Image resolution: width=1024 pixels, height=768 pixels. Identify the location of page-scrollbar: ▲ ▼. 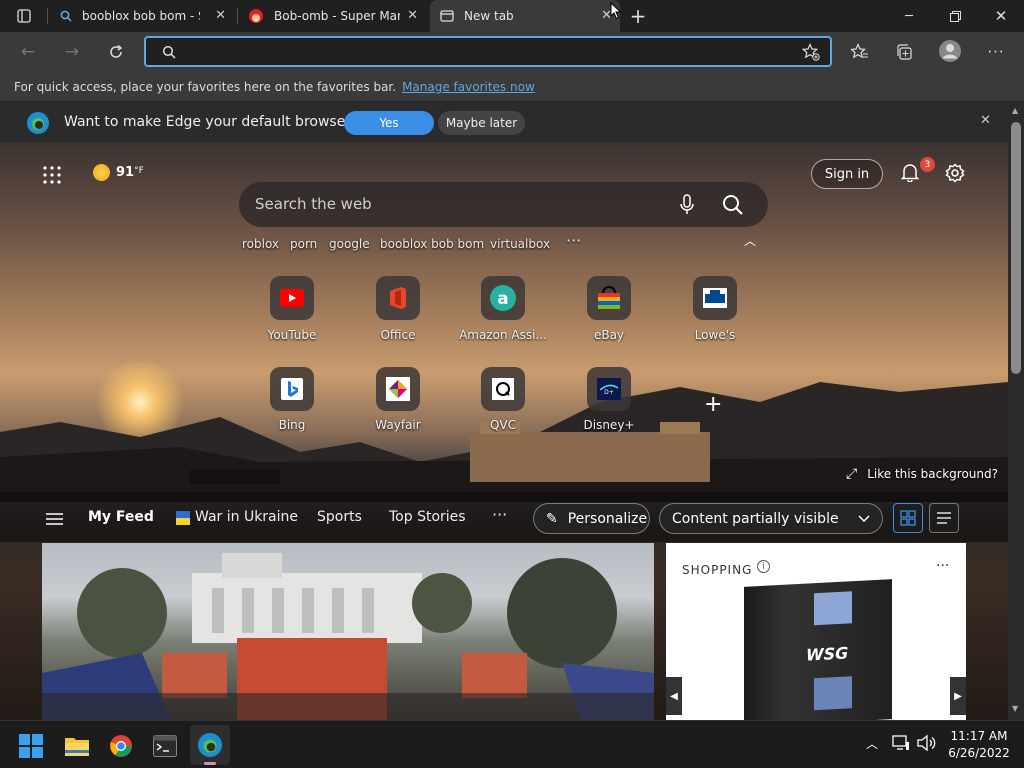
(1016, 411).